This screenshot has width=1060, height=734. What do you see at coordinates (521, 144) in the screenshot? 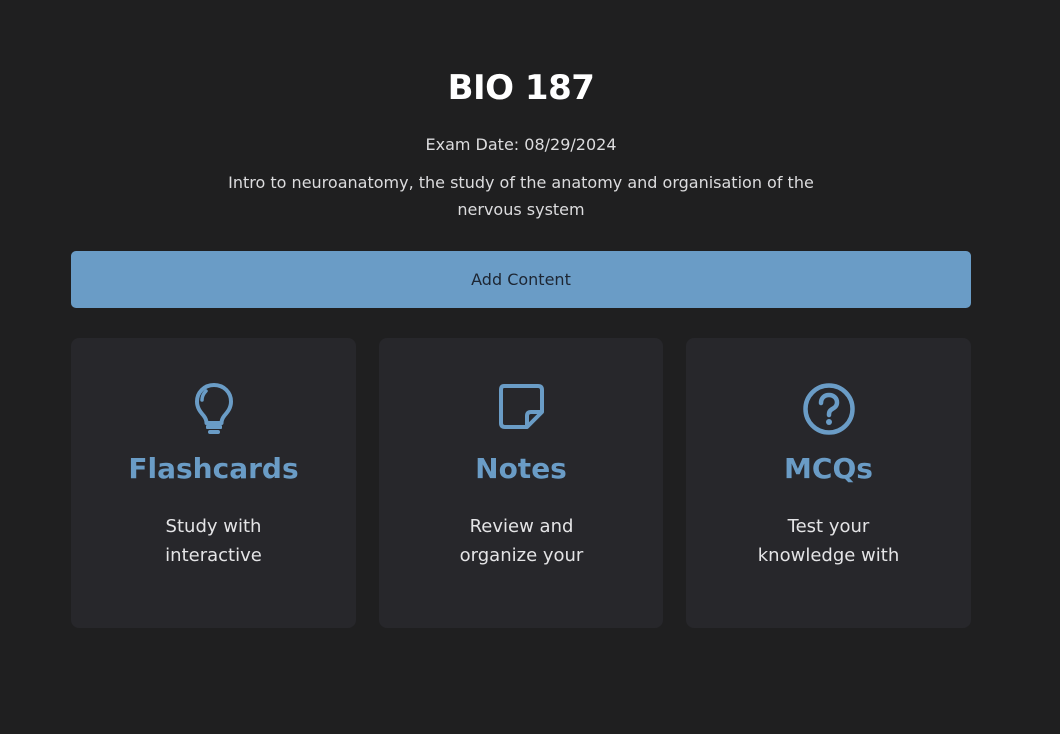
I see `exam-date: Exam Date: 08/29/2024` at bounding box center [521, 144].